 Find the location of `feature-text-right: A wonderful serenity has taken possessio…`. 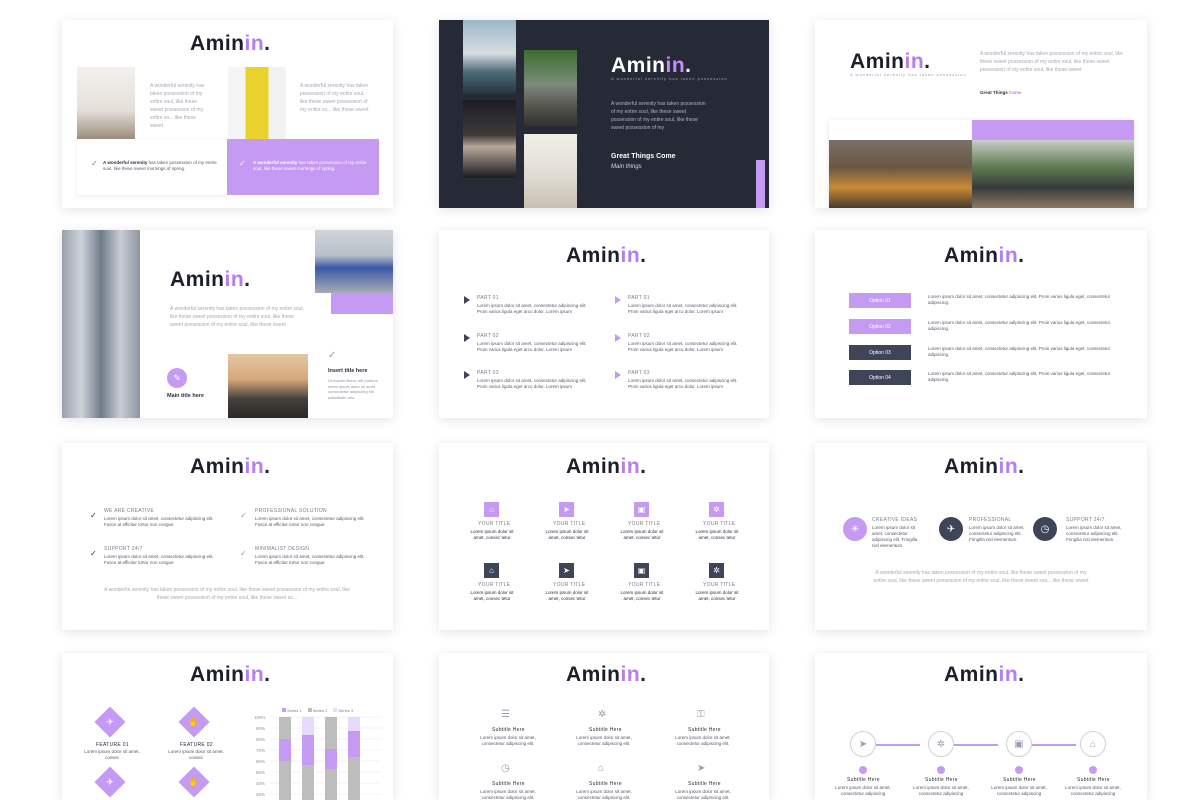

feature-text-right: A wonderful serenity has taken possessio… is located at coordinates (310, 165).